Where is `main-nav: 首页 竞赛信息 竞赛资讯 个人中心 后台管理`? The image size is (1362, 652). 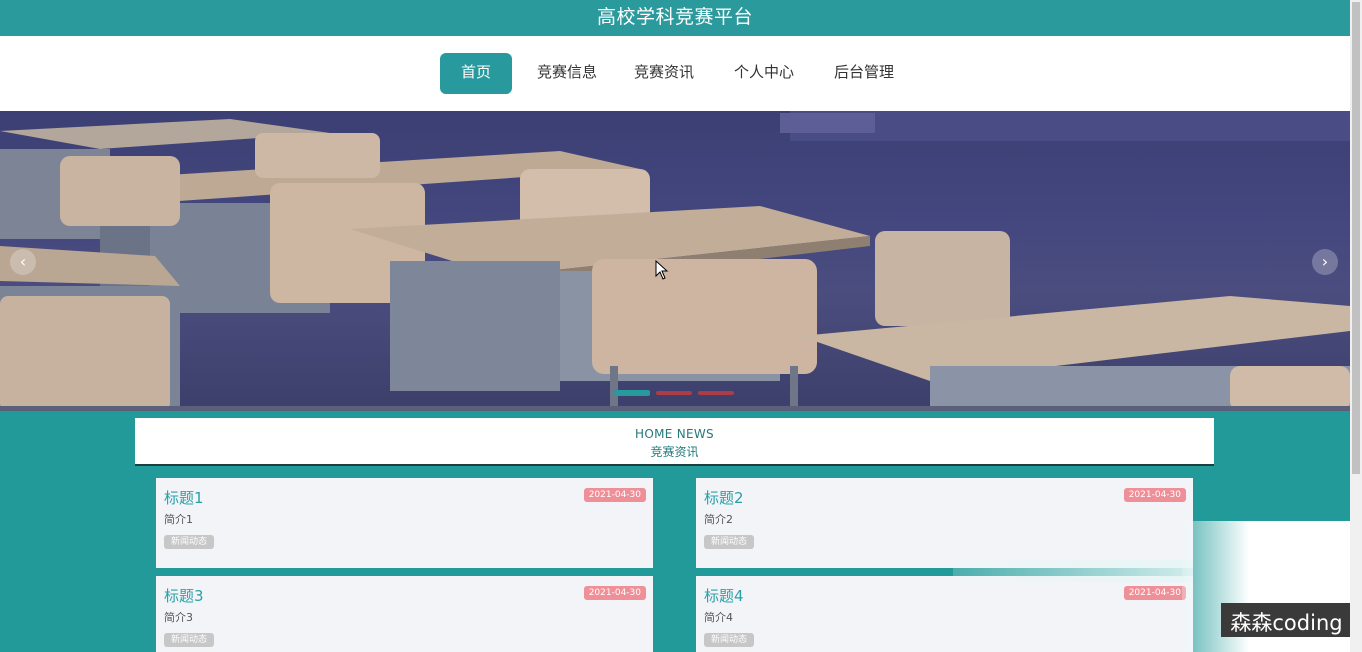
main-nav: 首页 竞赛信息 竞赛资讯 个人中心 后台管理 is located at coordinates (675, 73).